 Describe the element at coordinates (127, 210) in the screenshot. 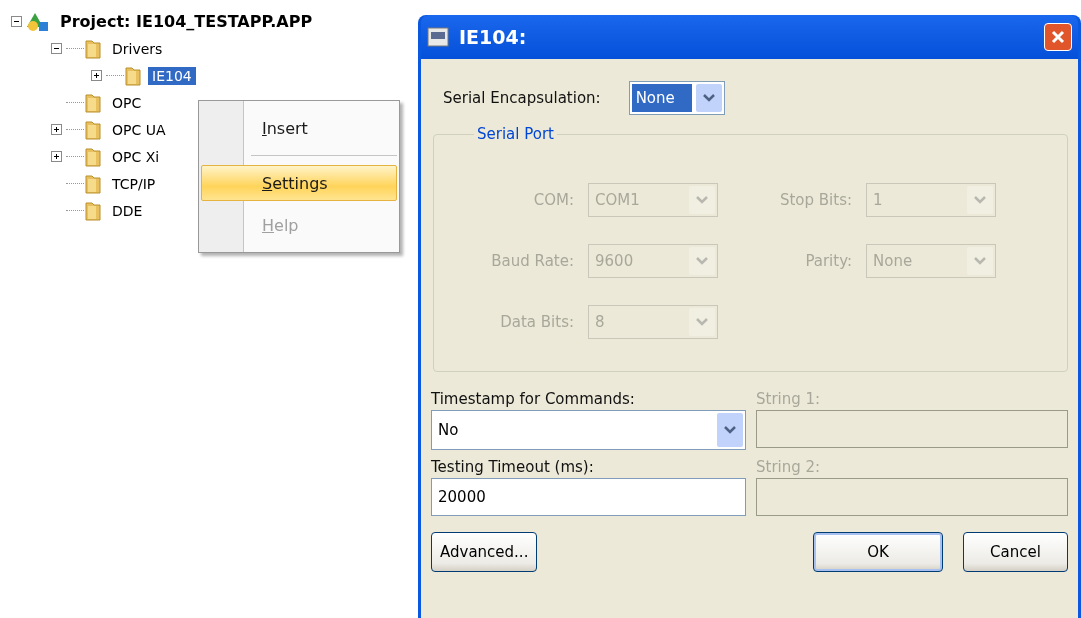

I see `tree-item: DDE` at that location.